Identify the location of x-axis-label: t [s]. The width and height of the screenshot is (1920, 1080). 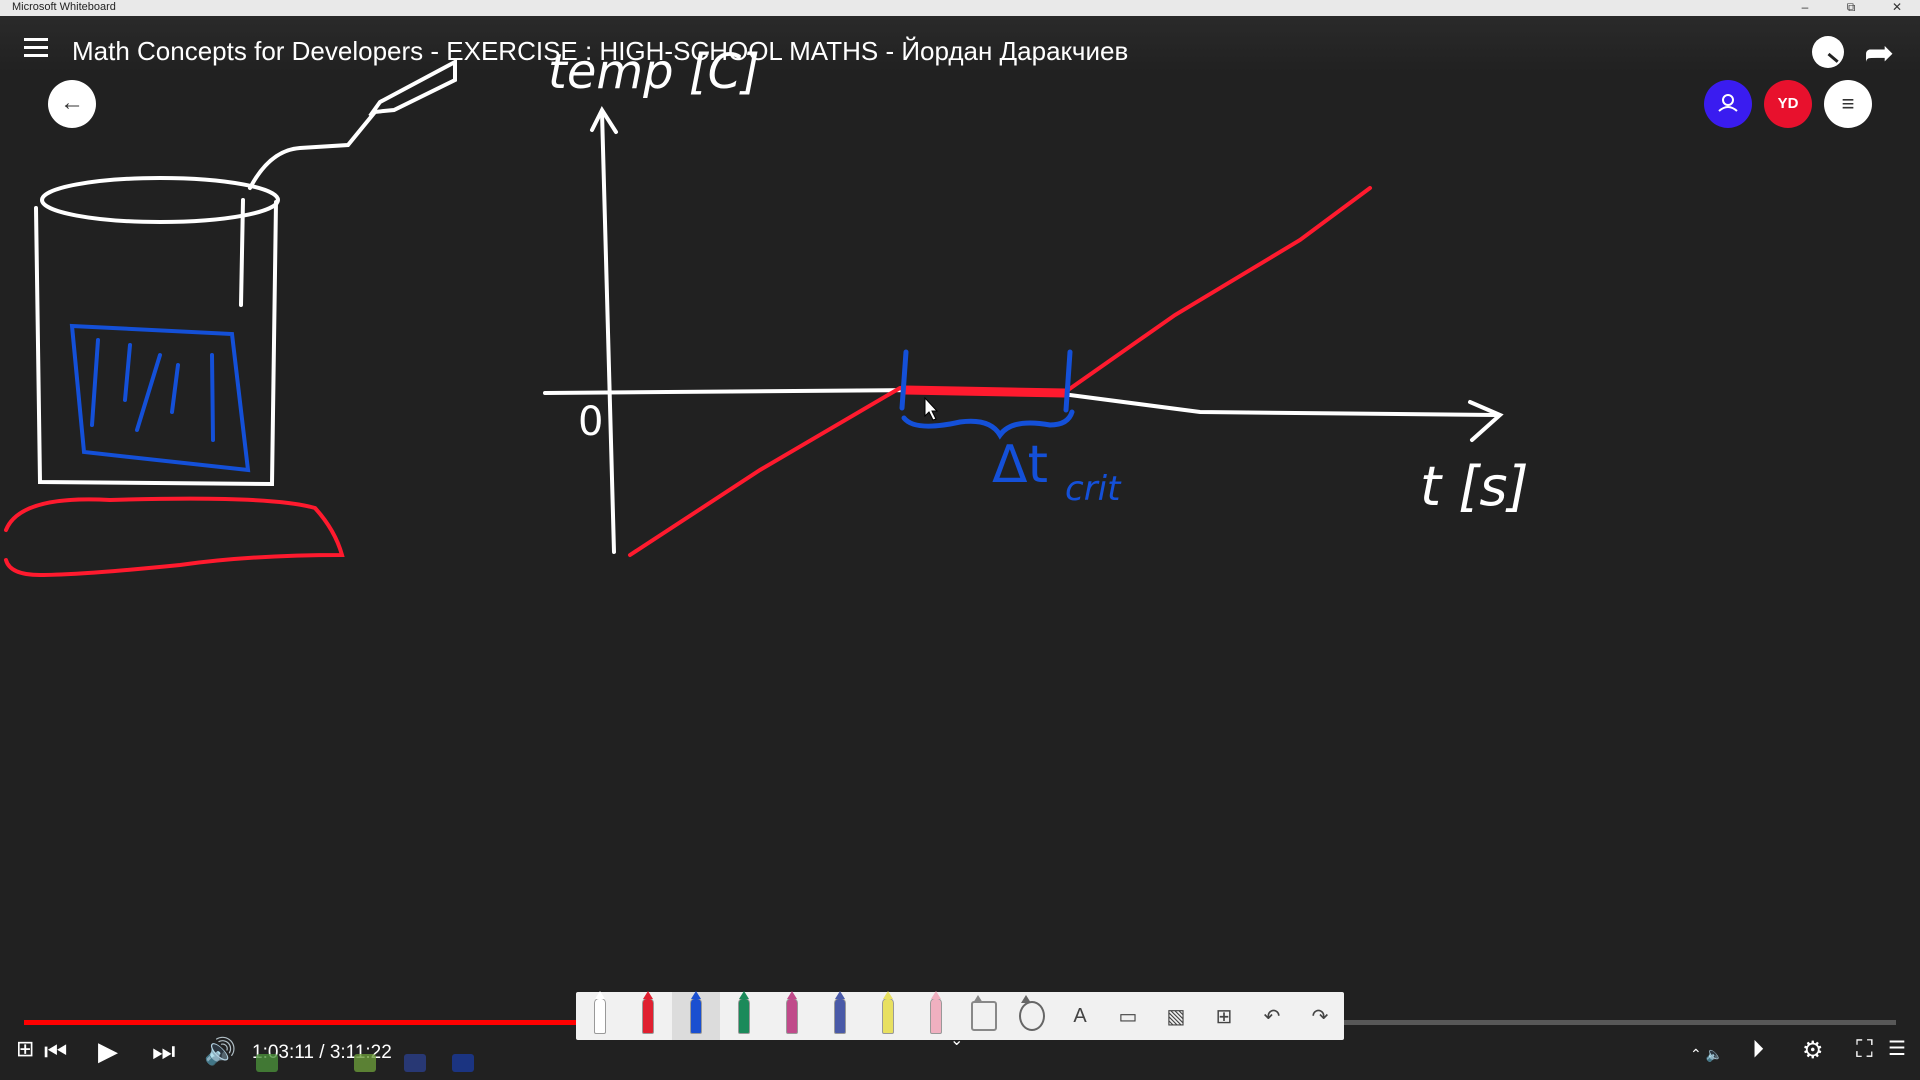
(1474, 486).